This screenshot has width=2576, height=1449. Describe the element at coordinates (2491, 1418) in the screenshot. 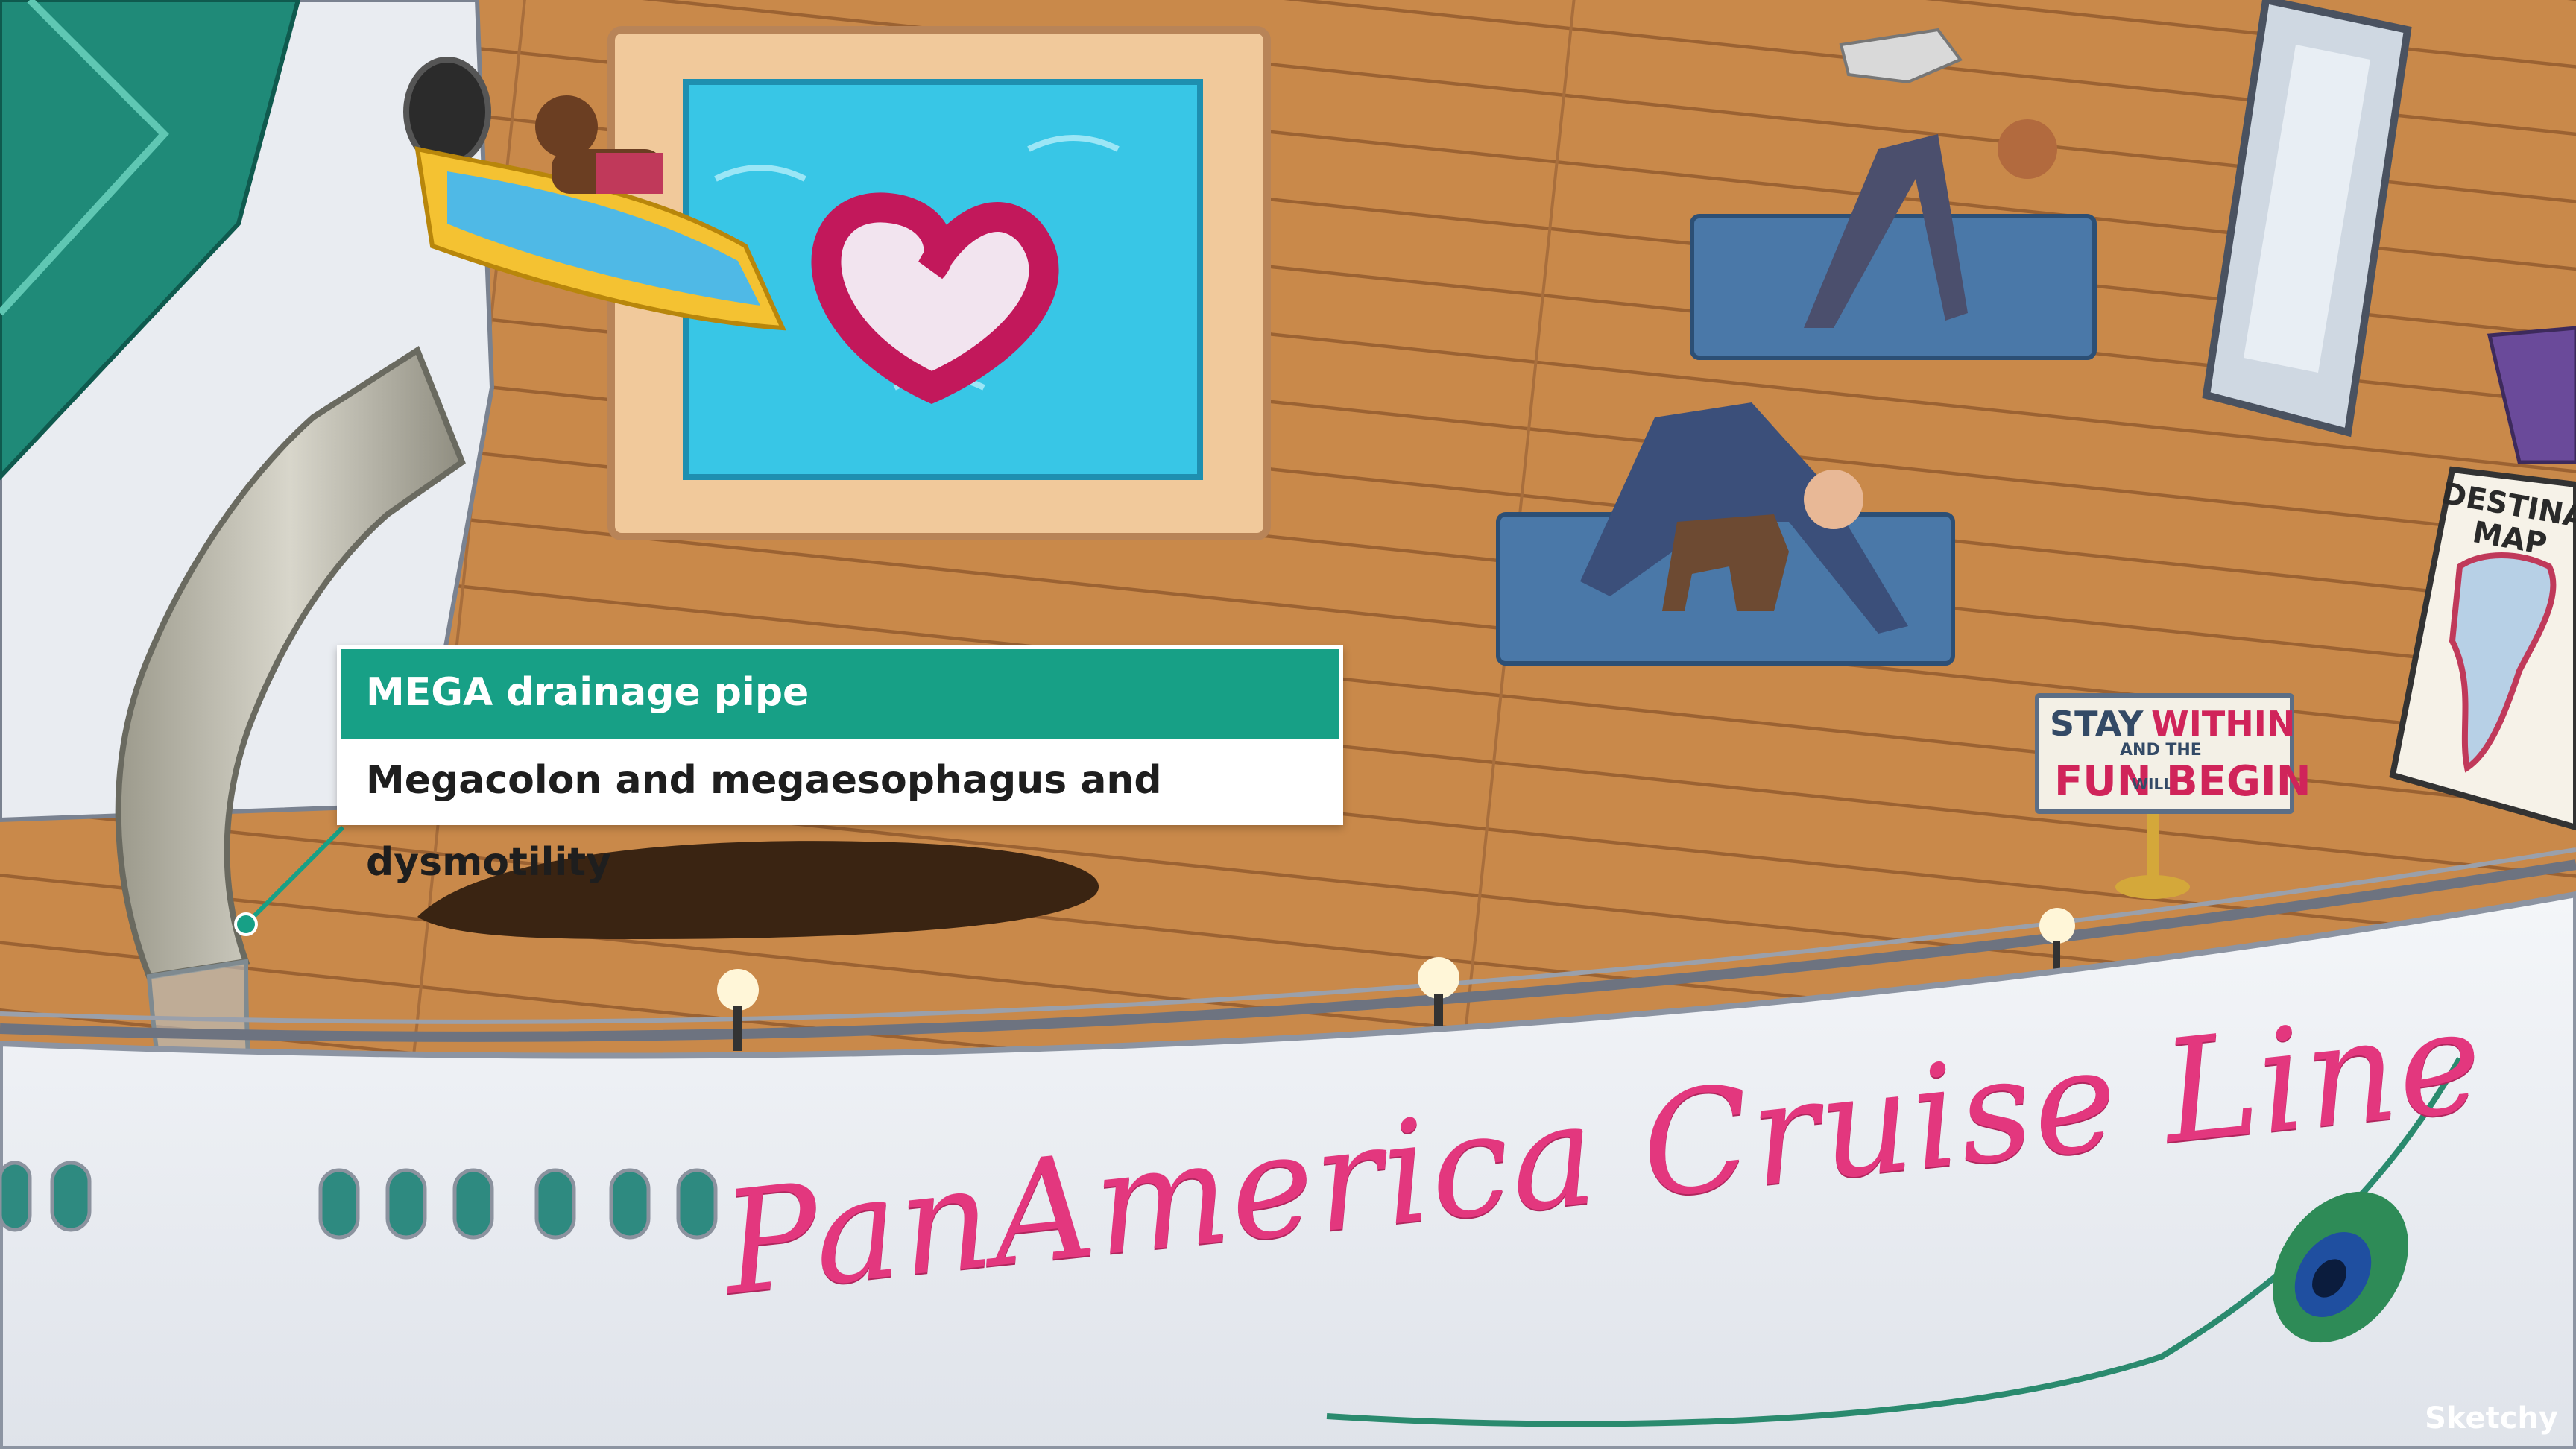

I see `sketchy-watermark: Sketchy` at that location.